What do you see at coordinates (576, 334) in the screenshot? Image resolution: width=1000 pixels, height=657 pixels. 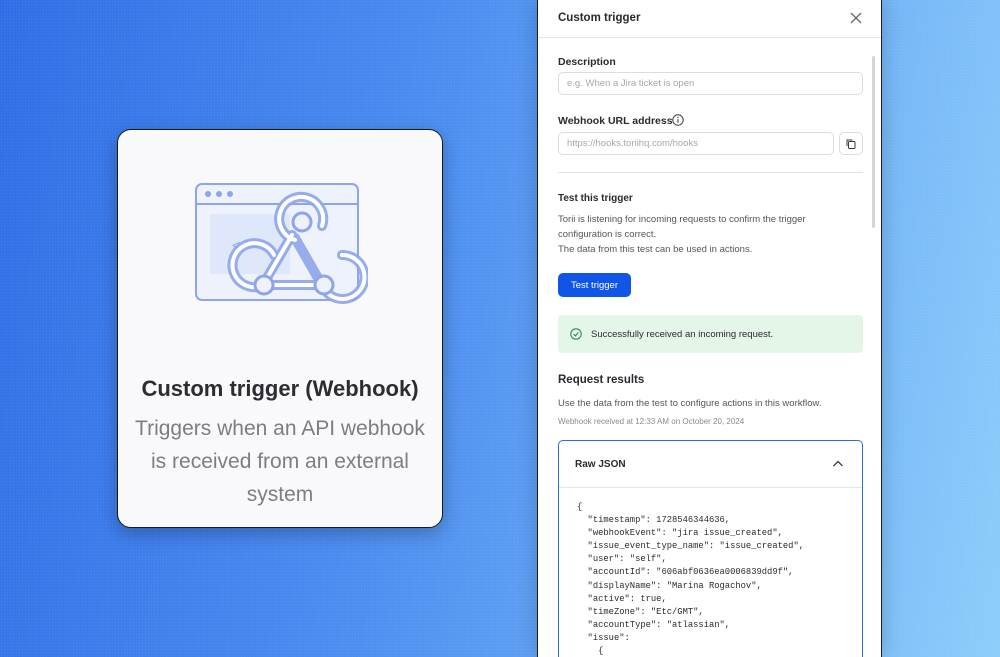 I see `check-circle-icon` at bounding box center [576, 334].